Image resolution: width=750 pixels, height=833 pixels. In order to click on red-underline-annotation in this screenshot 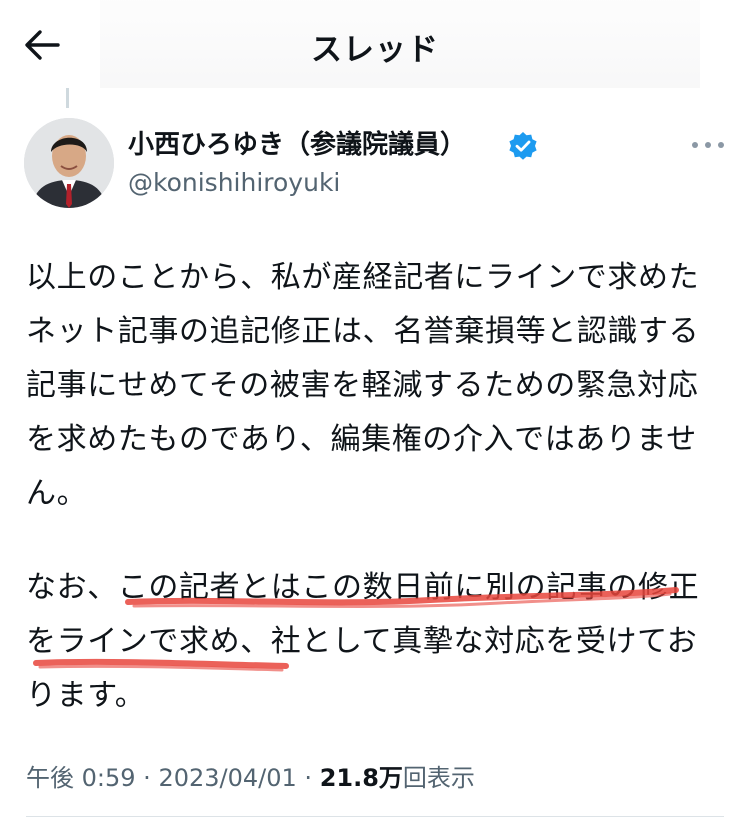, I will do `click(356, 629)`.